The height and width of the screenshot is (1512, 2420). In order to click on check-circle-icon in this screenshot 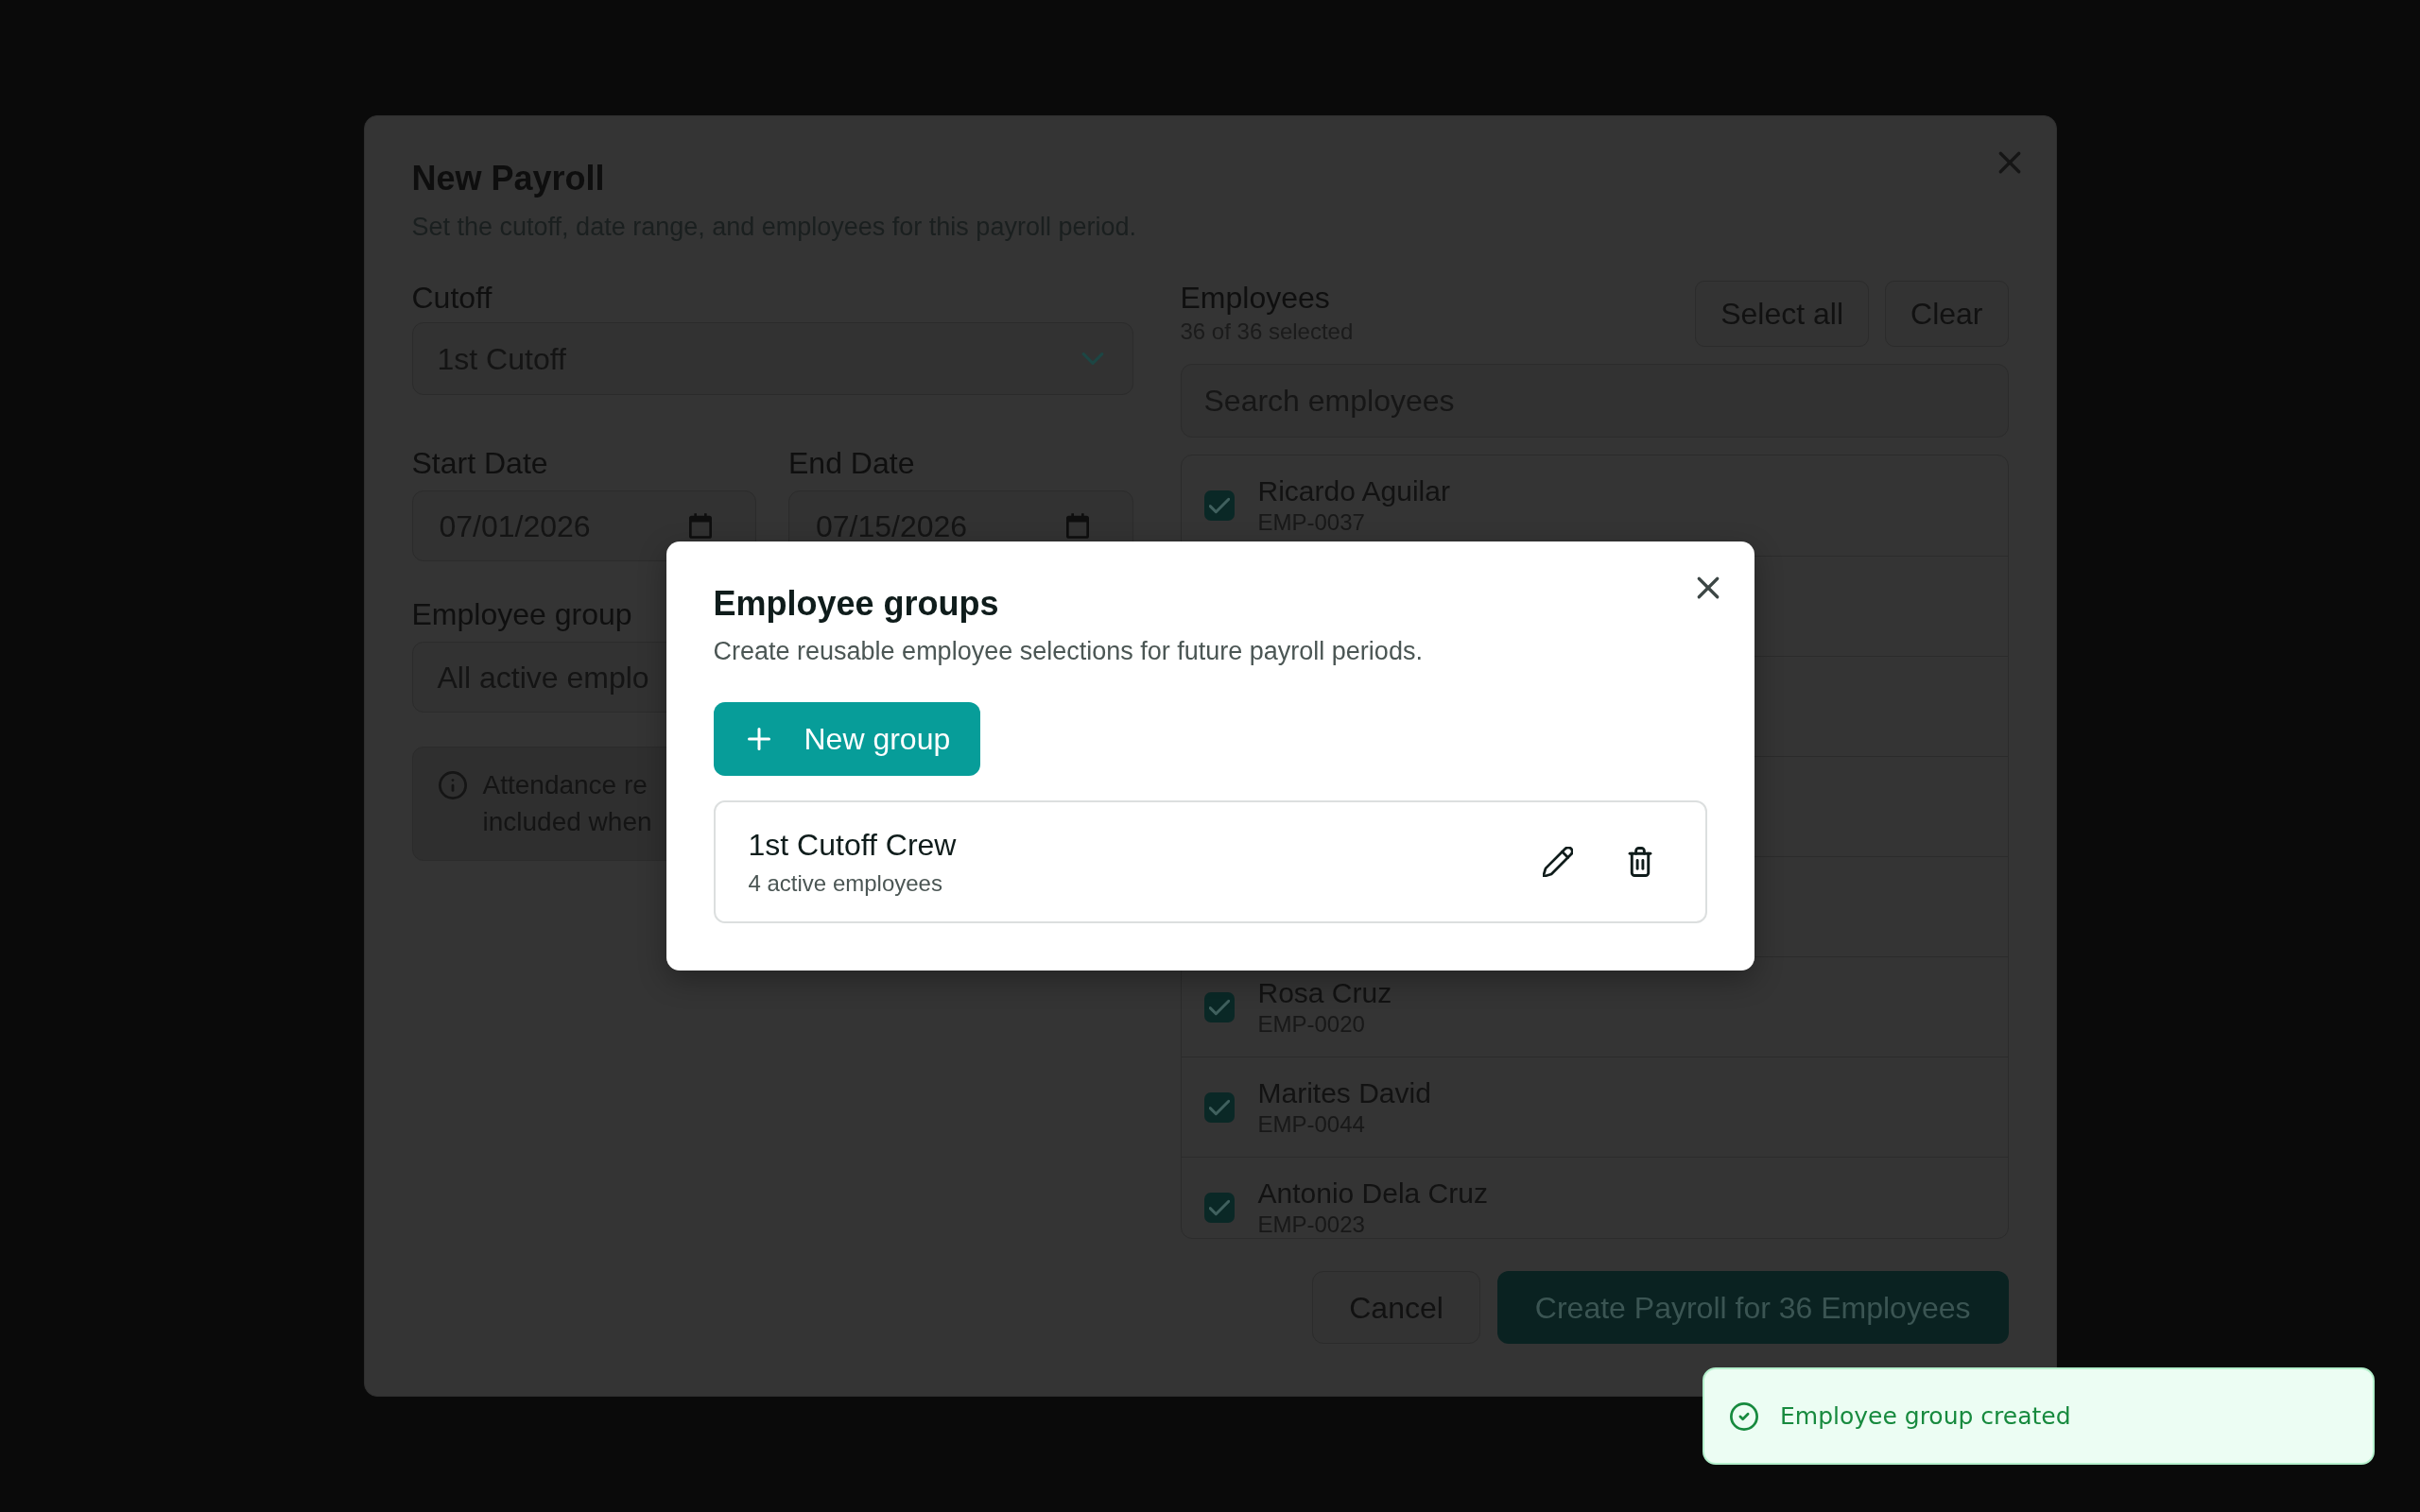, I will do `click(1744, 1416)`.